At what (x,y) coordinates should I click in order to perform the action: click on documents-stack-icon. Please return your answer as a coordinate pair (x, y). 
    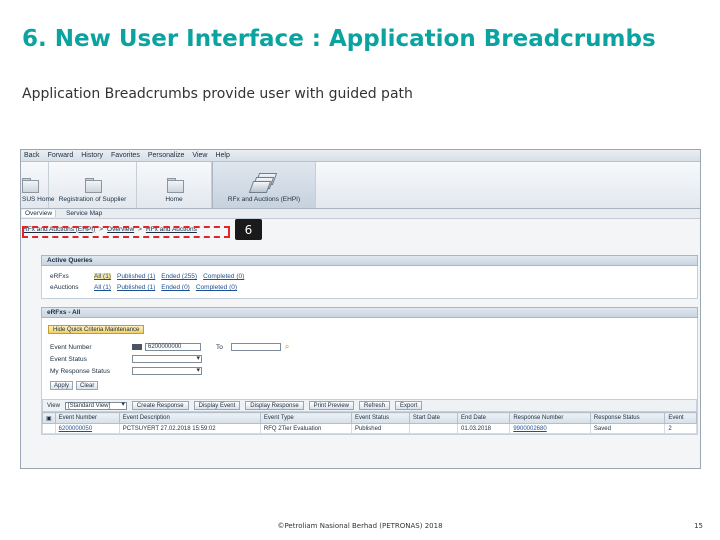
    Looking at the image, I should click on (263, 183).